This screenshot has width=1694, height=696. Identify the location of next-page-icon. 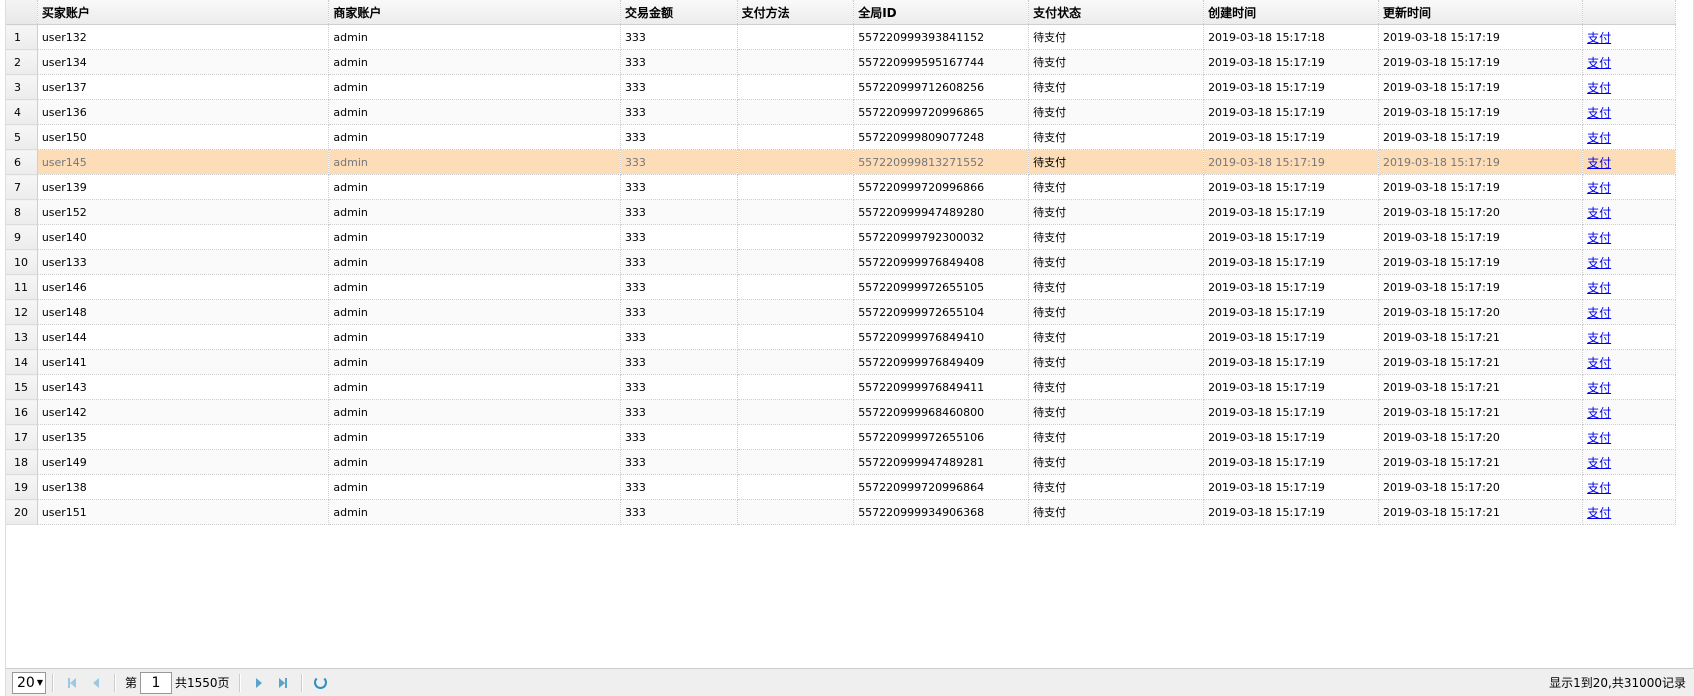
(258, 682).